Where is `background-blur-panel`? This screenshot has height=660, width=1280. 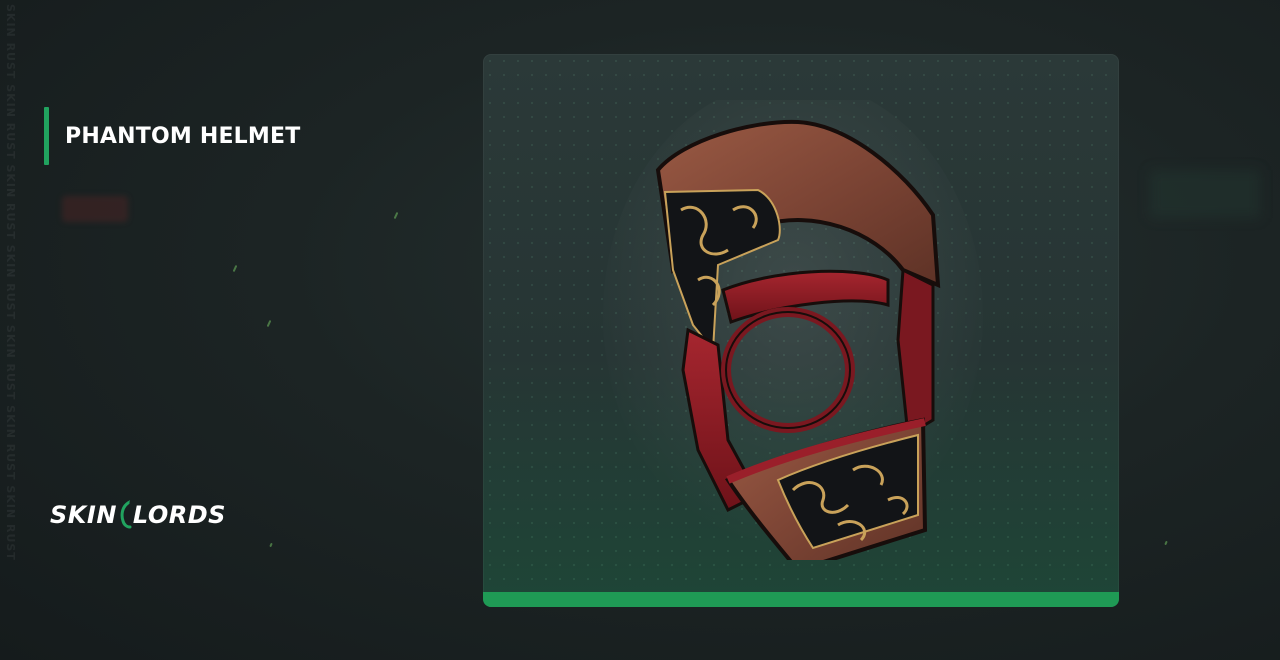 background-blur-panel is located at coordinates (1205, 194).